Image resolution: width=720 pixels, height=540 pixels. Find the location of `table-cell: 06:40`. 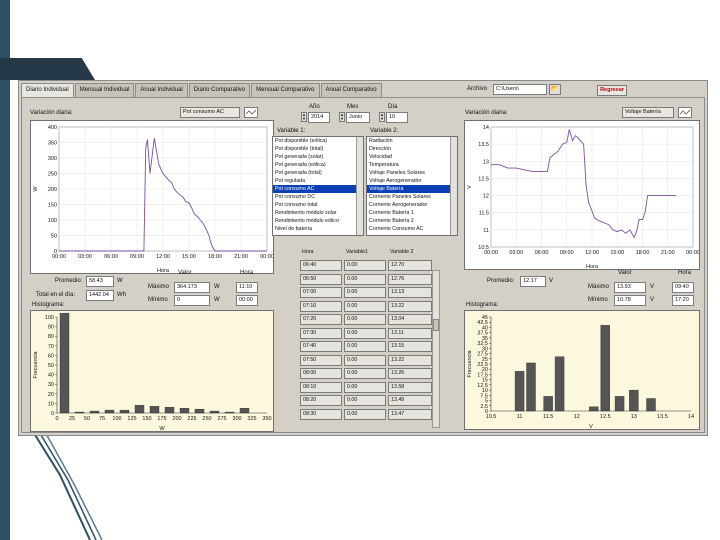

table-cell: 06:40 is located at coordinates (321, 265).